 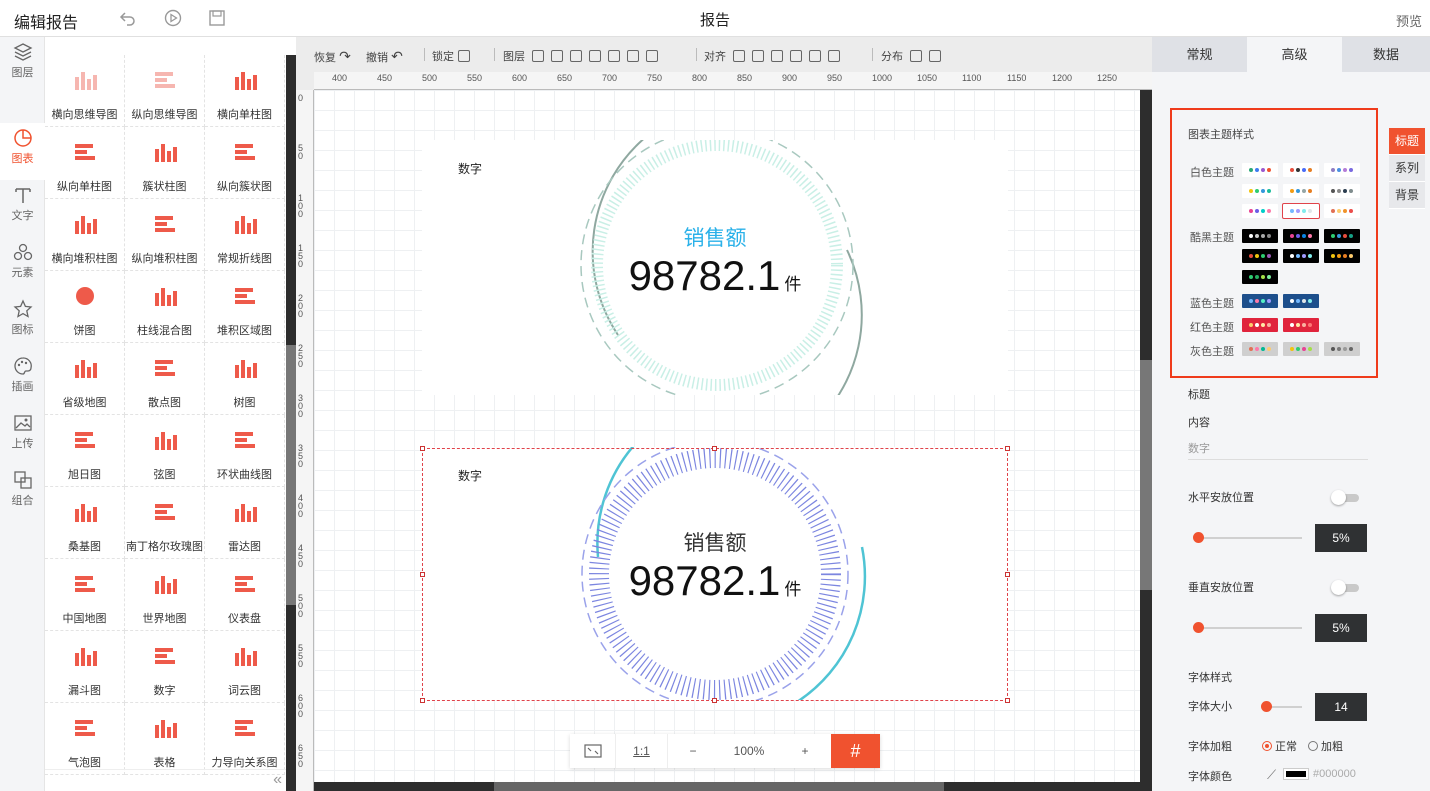 I want to click on chart-type-cbar: 簇状柱图, so click(x=165, y=163).